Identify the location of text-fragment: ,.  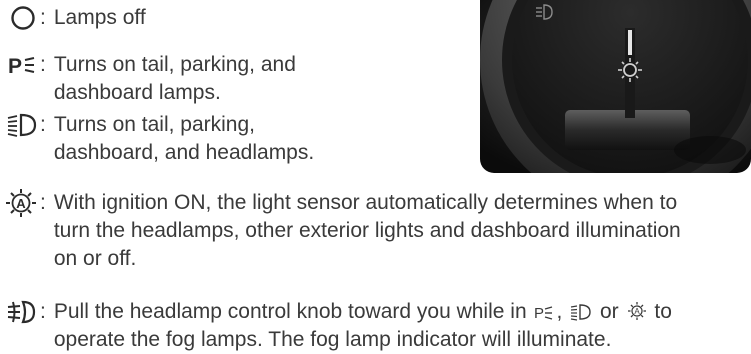
(559, 311).